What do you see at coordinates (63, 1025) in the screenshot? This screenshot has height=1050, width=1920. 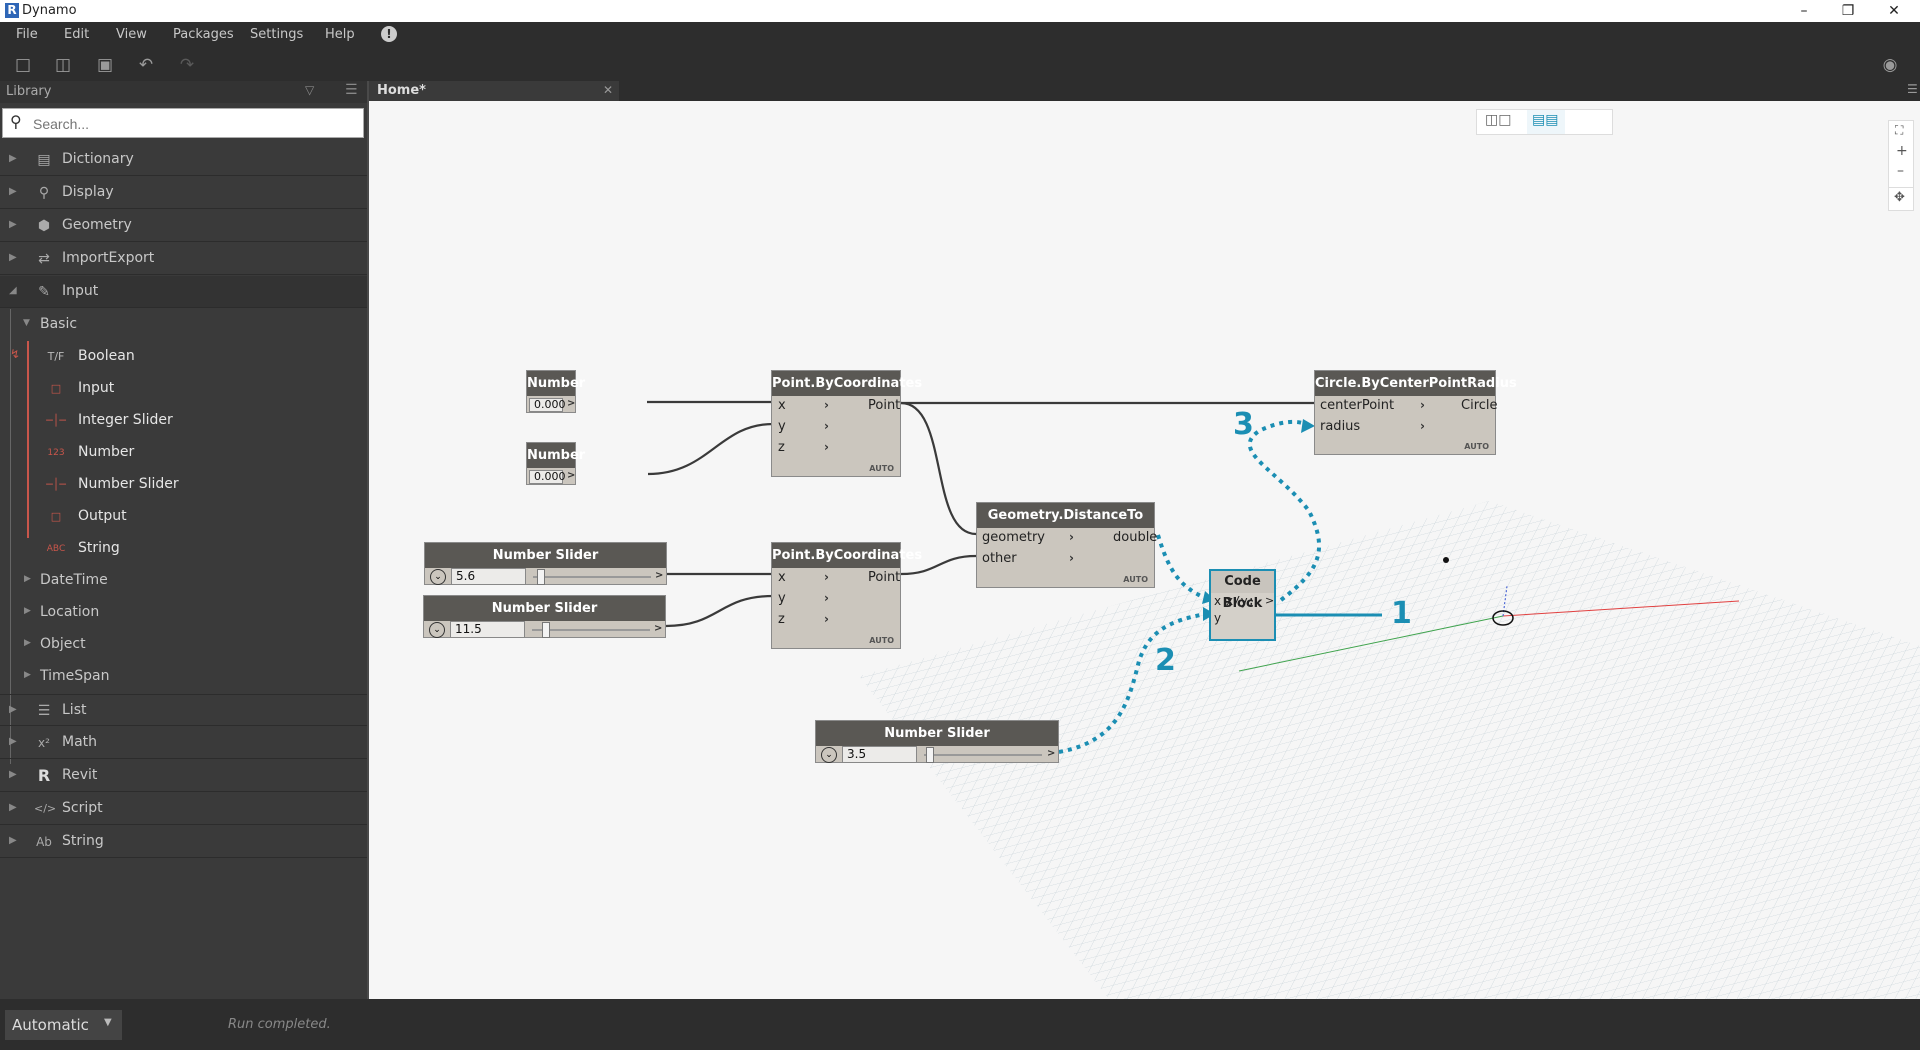 I see `run-mode-dropdown: Automatic ▼` at bounding box center [63, 1025].